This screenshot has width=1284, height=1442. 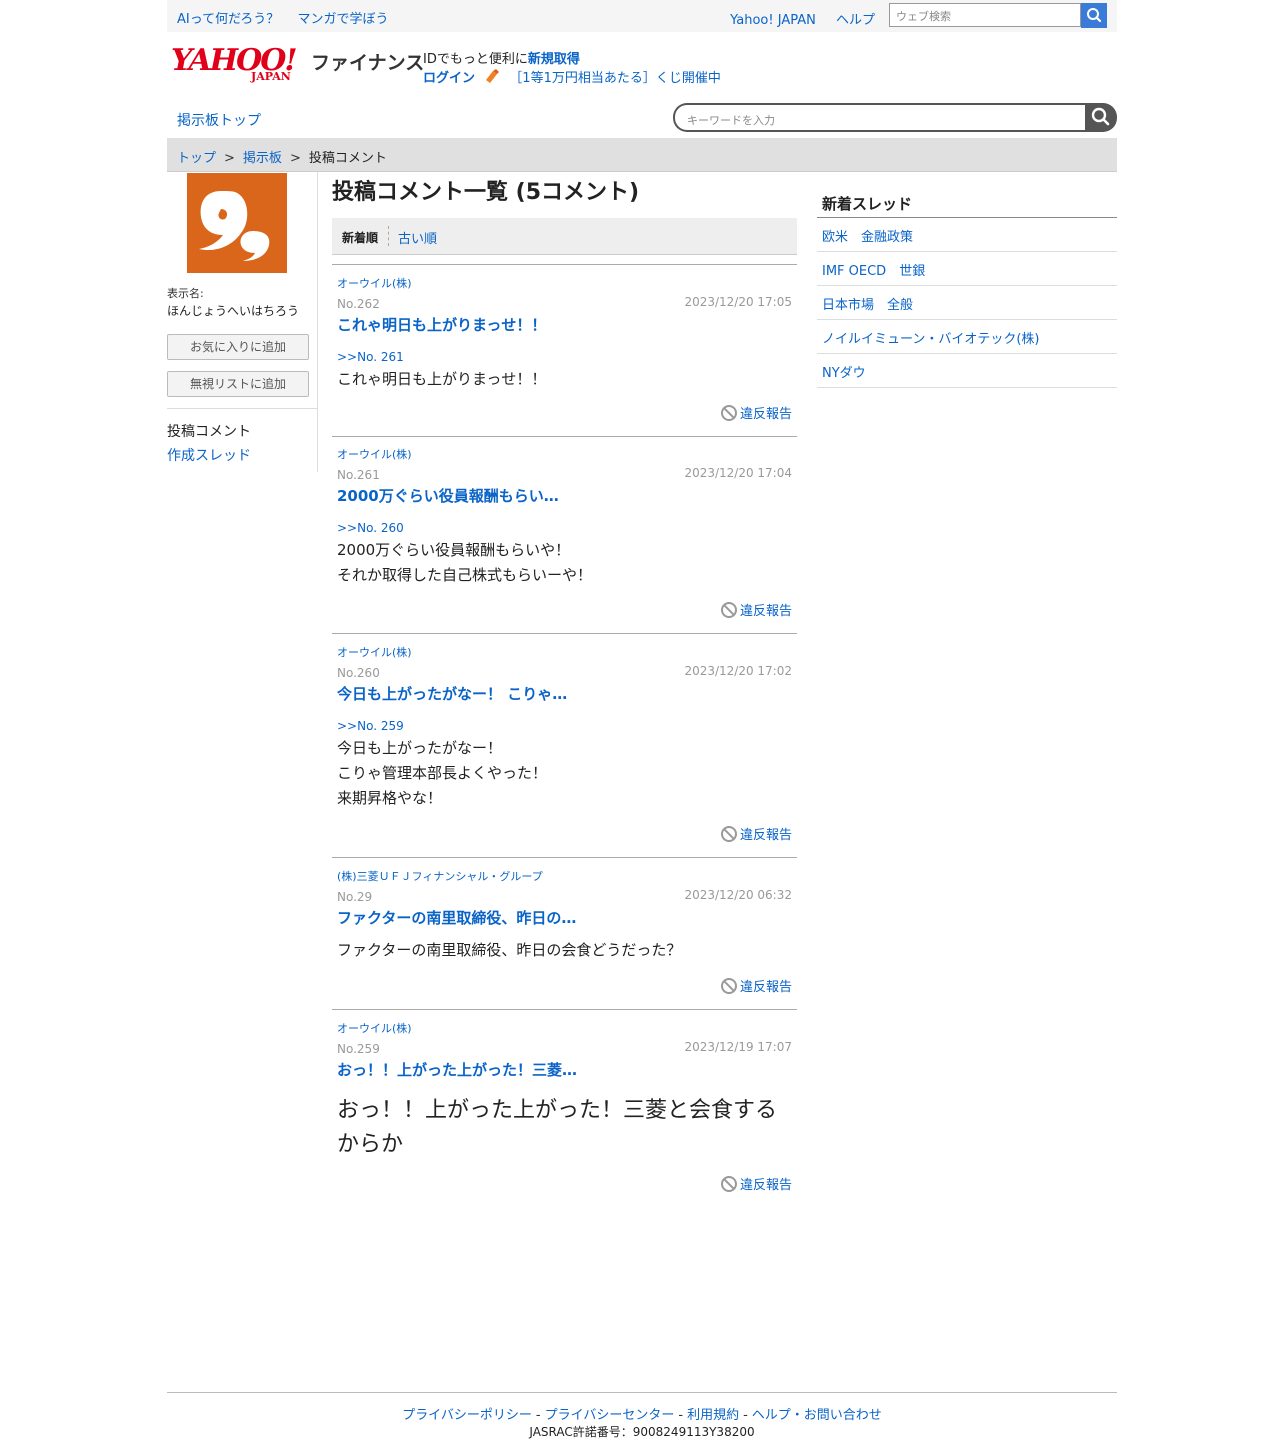 I want to click on breadcrumb-top: トップ, so click(x=196, y=158).